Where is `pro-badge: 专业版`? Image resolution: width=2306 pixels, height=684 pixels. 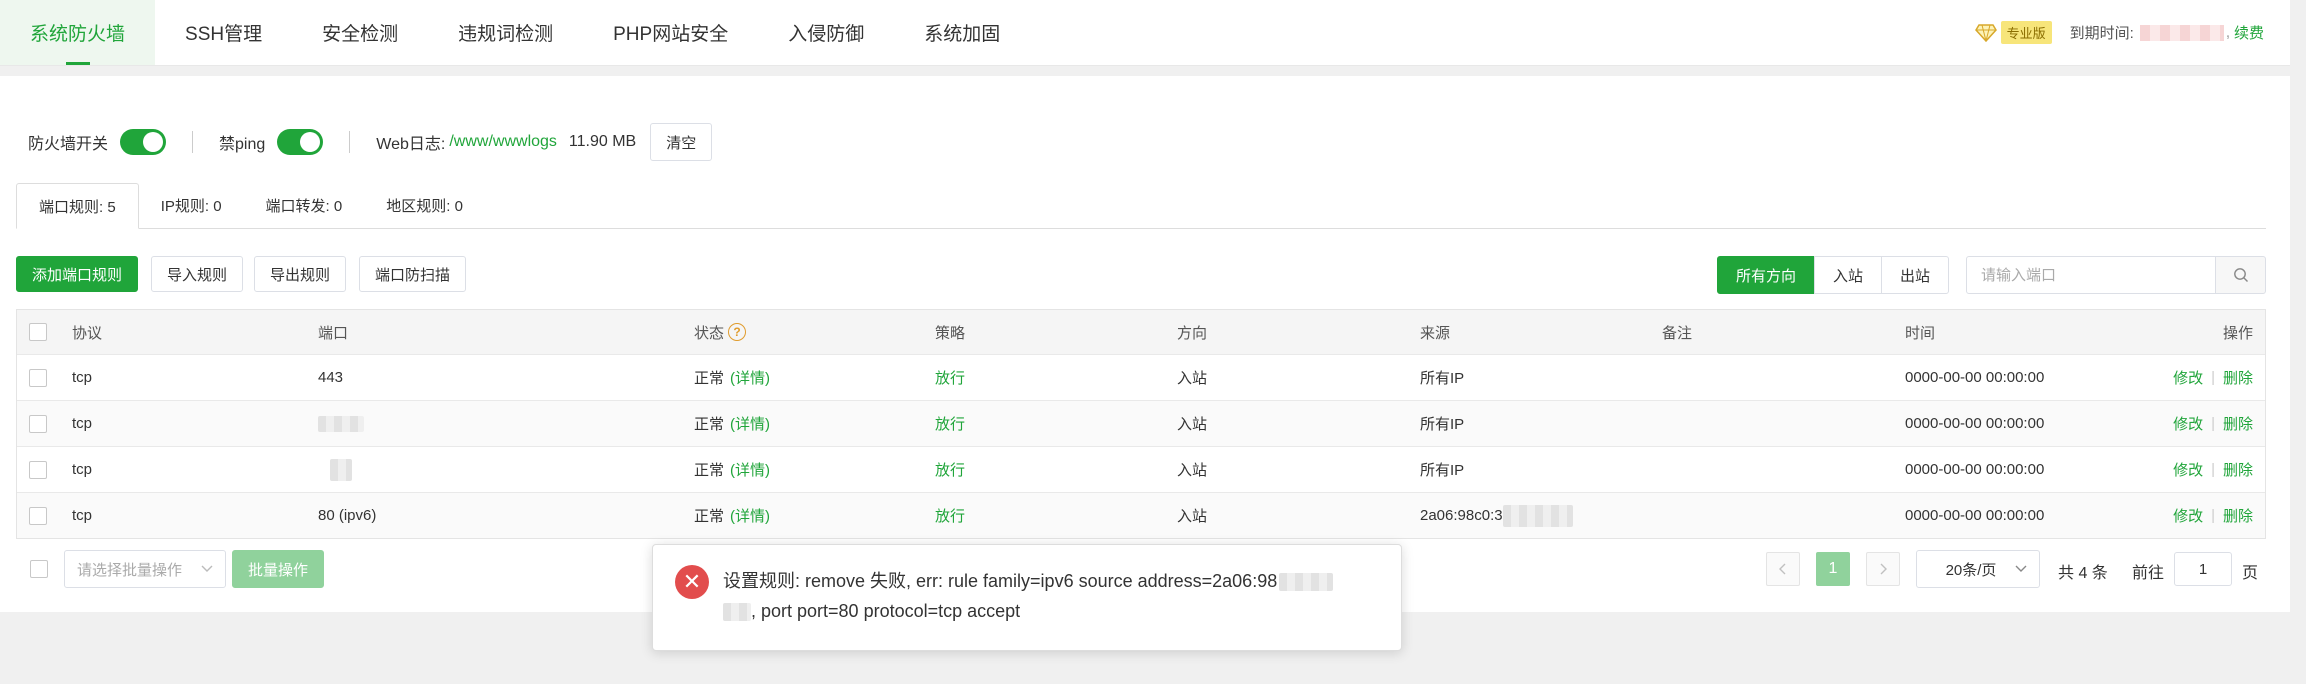
pro-badge: 专业版 is located at coordinates (2026, 32).